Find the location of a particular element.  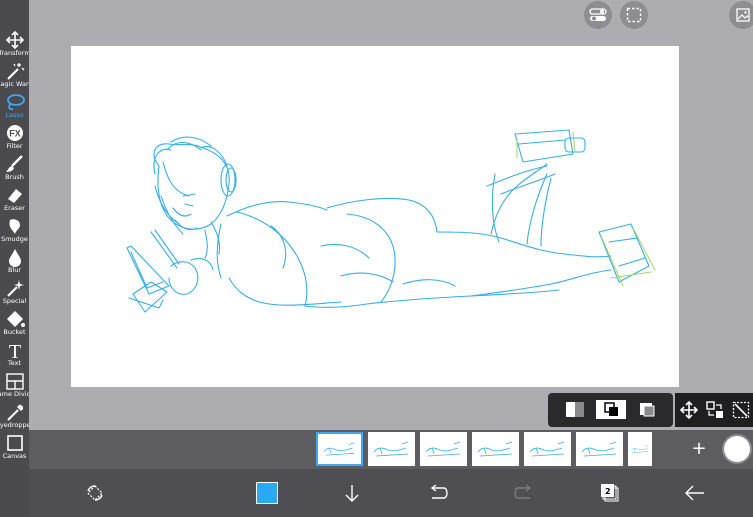

arrow-down-icon is located at coordinates (352, 493).